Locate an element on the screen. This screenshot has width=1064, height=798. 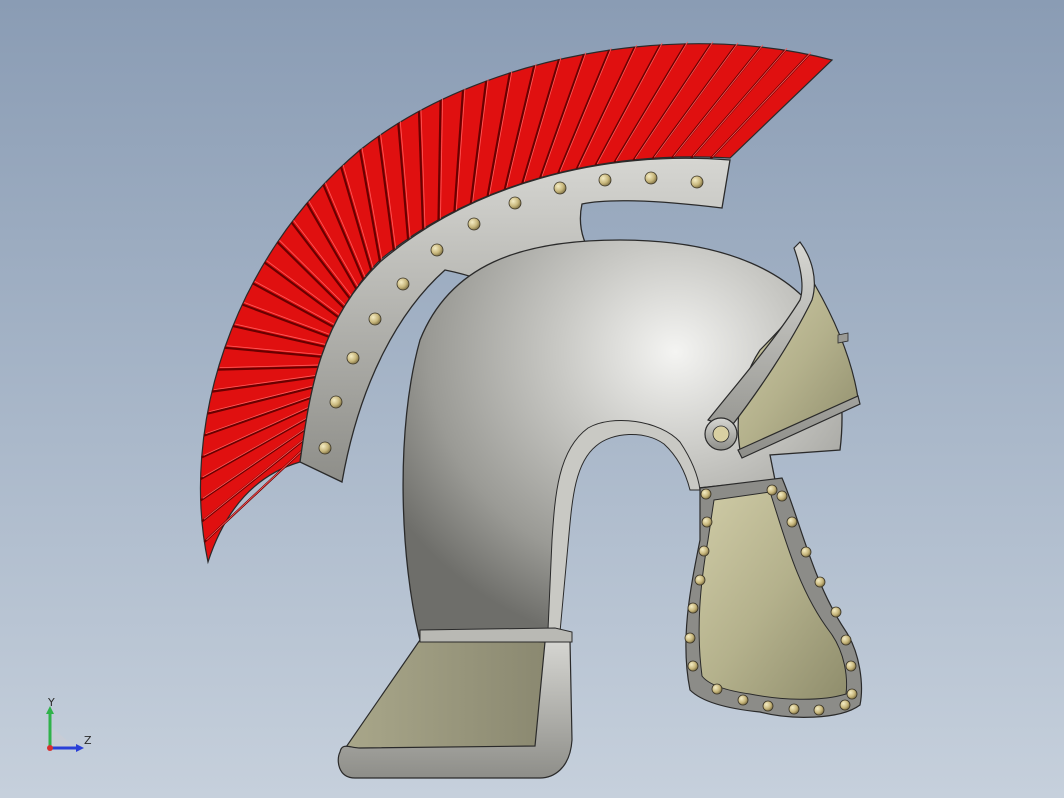
x-axis-dot is located at coordinates (50, 748).